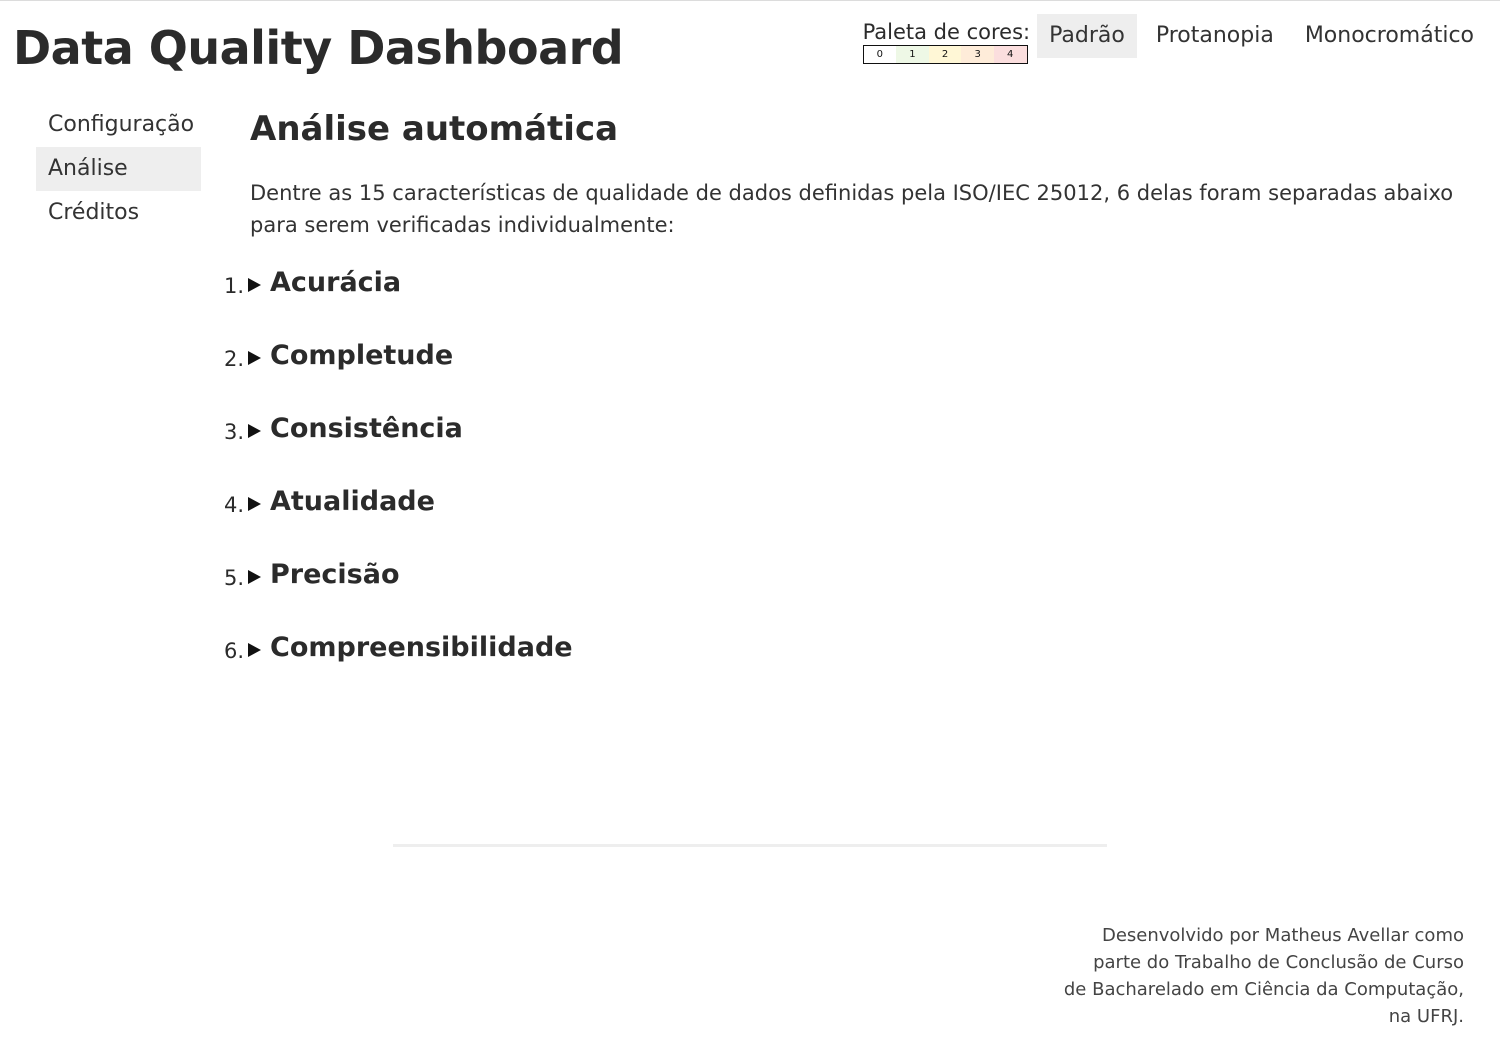  What do you see at coordinates (336, 282) in the screenshot?
I see `check-label: Acurácia` at bounding box center [336, 282].